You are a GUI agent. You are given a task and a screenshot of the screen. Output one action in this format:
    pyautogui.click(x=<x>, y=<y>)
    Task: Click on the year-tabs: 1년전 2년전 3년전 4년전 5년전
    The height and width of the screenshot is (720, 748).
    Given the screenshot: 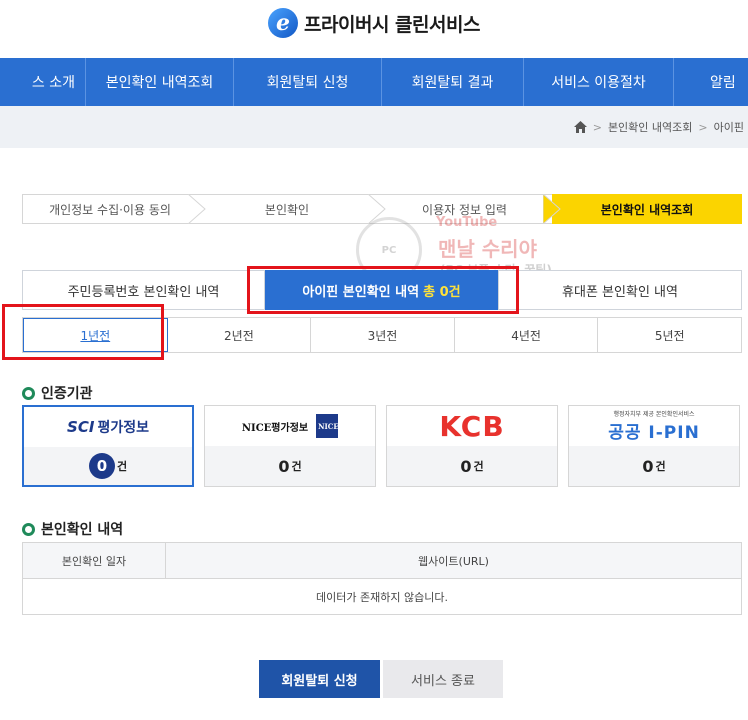 What is the action you would take?
    pyautogui.click(x=382, y=335)
    